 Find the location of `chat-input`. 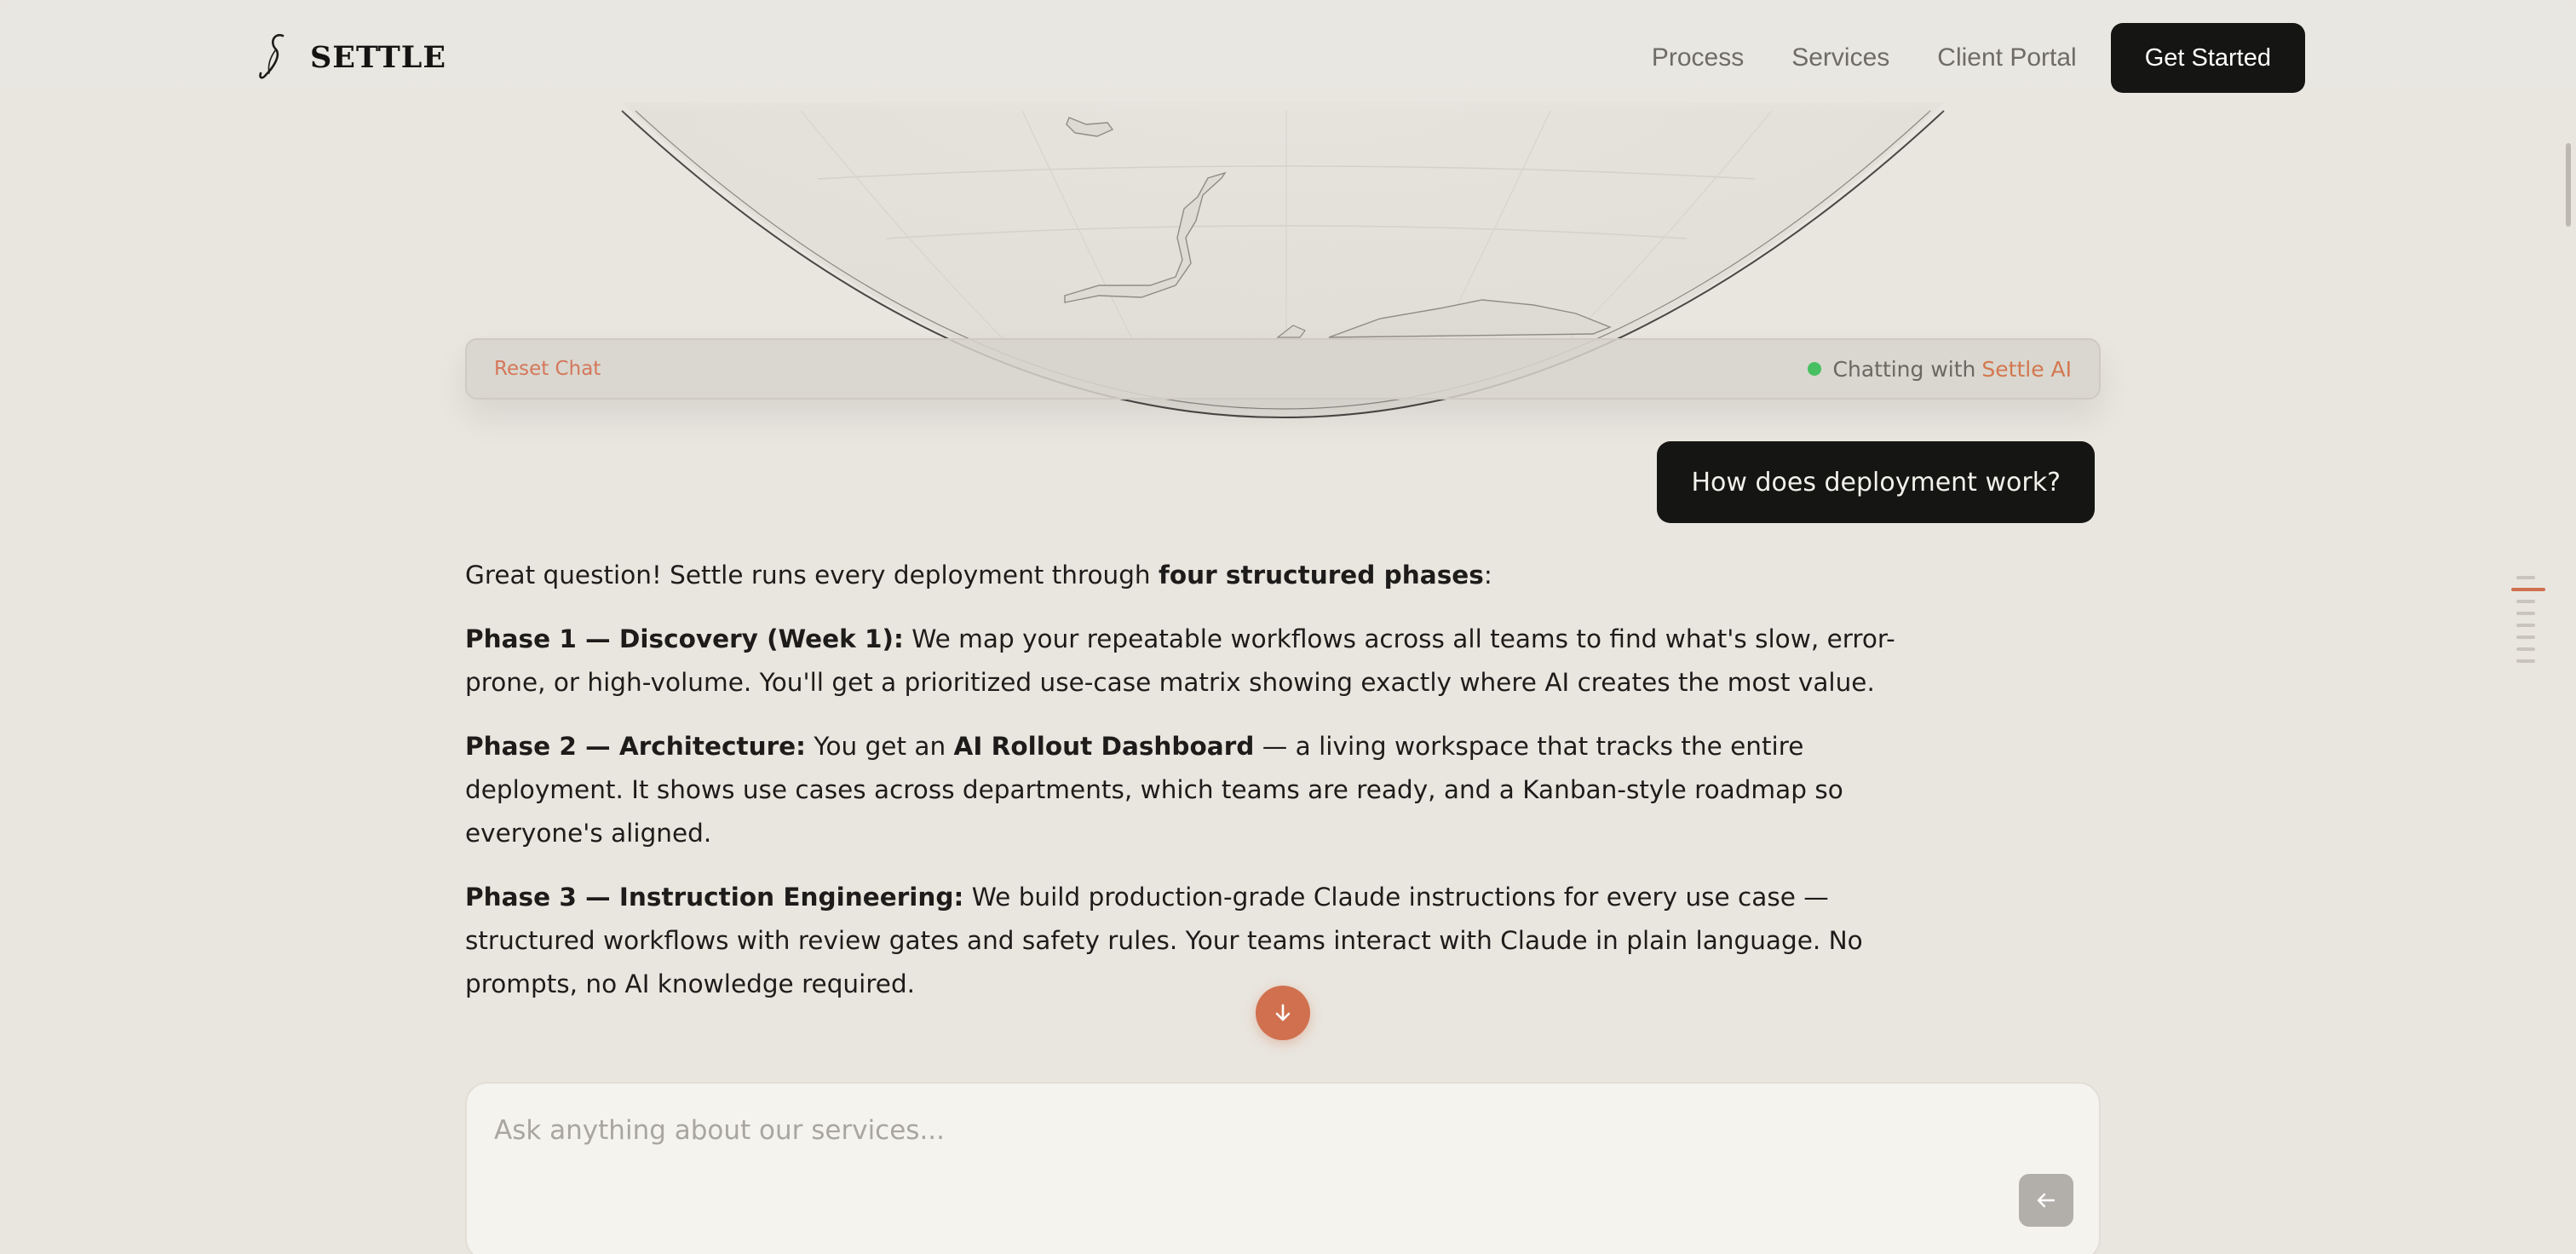

chat-input is located at coordinates (1218, 1130).